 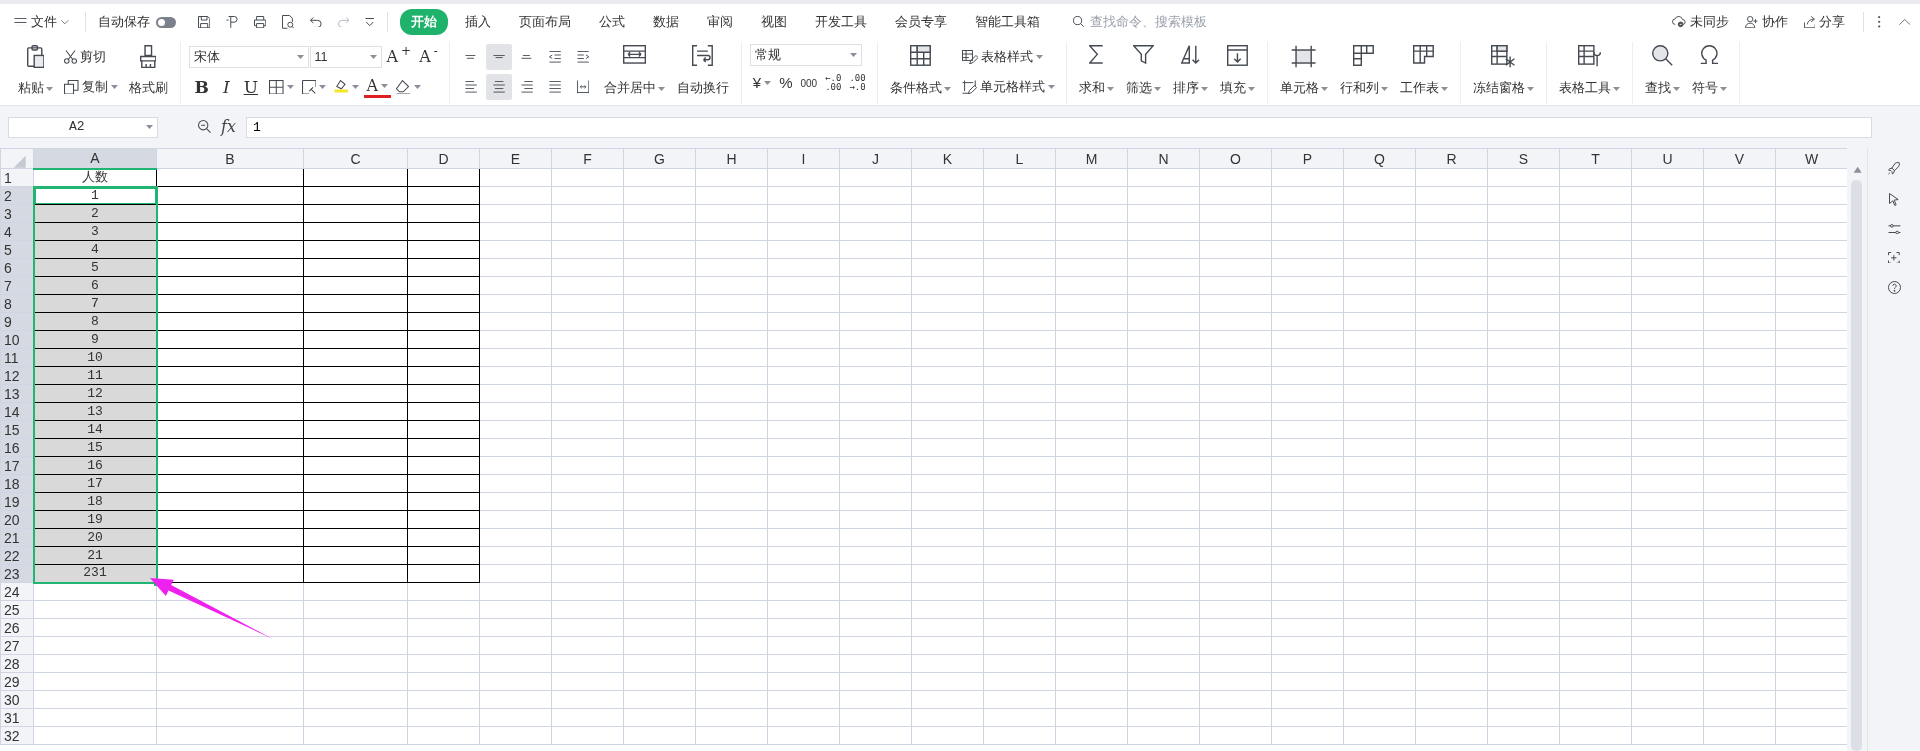 What do you see at coordinates (1751, 22) in the screenshot?
I see `person-add-icon` at bounding box center [1751, 22].